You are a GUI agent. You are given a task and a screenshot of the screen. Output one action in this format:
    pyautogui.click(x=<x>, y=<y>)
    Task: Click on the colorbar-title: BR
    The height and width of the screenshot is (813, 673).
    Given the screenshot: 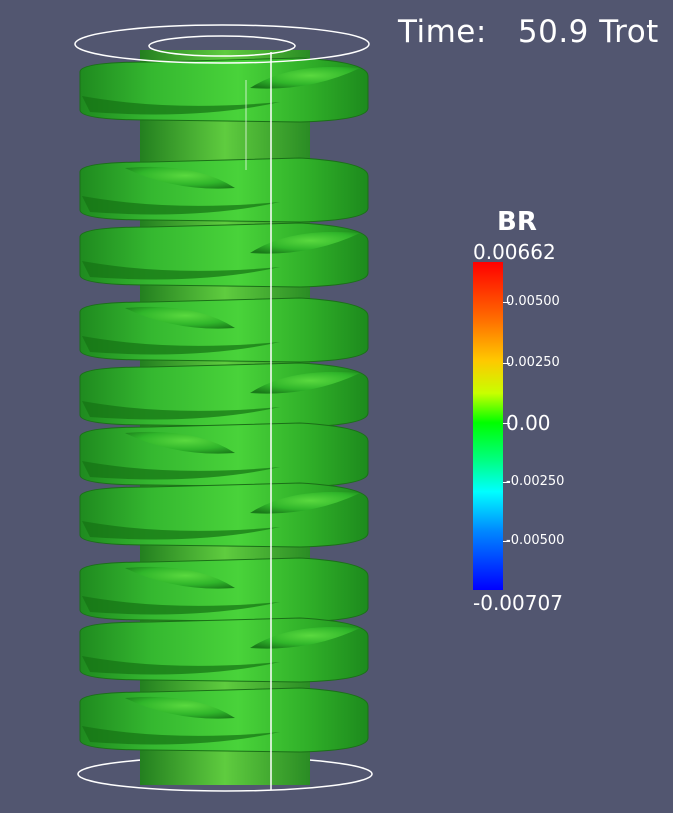 What is the action you would take?
    pyautogui.click(x=517, y=222)
    